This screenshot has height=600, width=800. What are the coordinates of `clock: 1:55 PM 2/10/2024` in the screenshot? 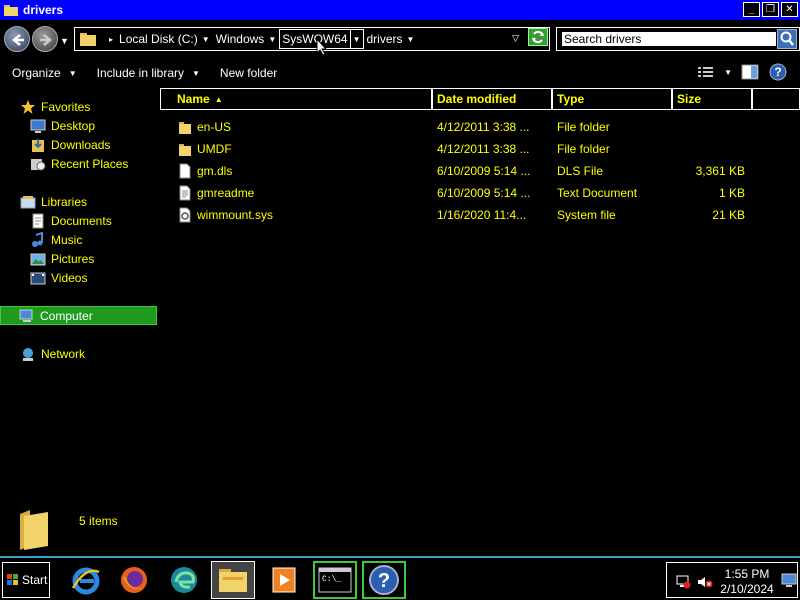 It's located at (747, 582).